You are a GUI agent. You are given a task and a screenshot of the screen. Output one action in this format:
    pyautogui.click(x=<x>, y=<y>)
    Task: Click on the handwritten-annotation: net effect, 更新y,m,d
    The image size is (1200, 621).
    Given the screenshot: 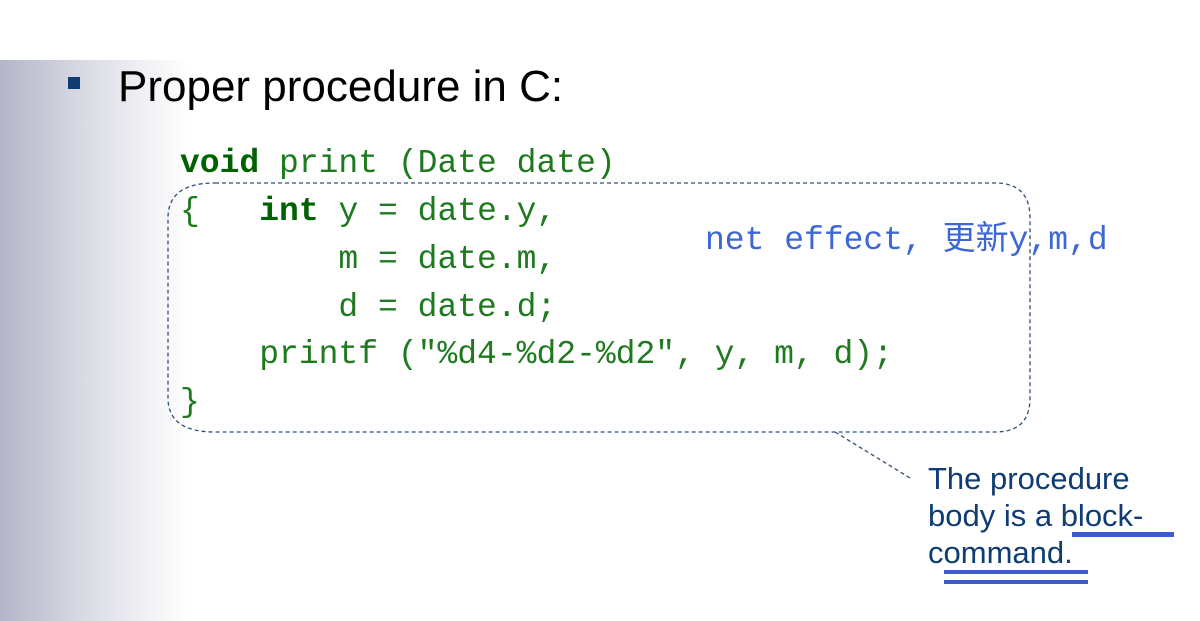 What is the action you would take?
    pyautogui.click(x=906, y=240)
    